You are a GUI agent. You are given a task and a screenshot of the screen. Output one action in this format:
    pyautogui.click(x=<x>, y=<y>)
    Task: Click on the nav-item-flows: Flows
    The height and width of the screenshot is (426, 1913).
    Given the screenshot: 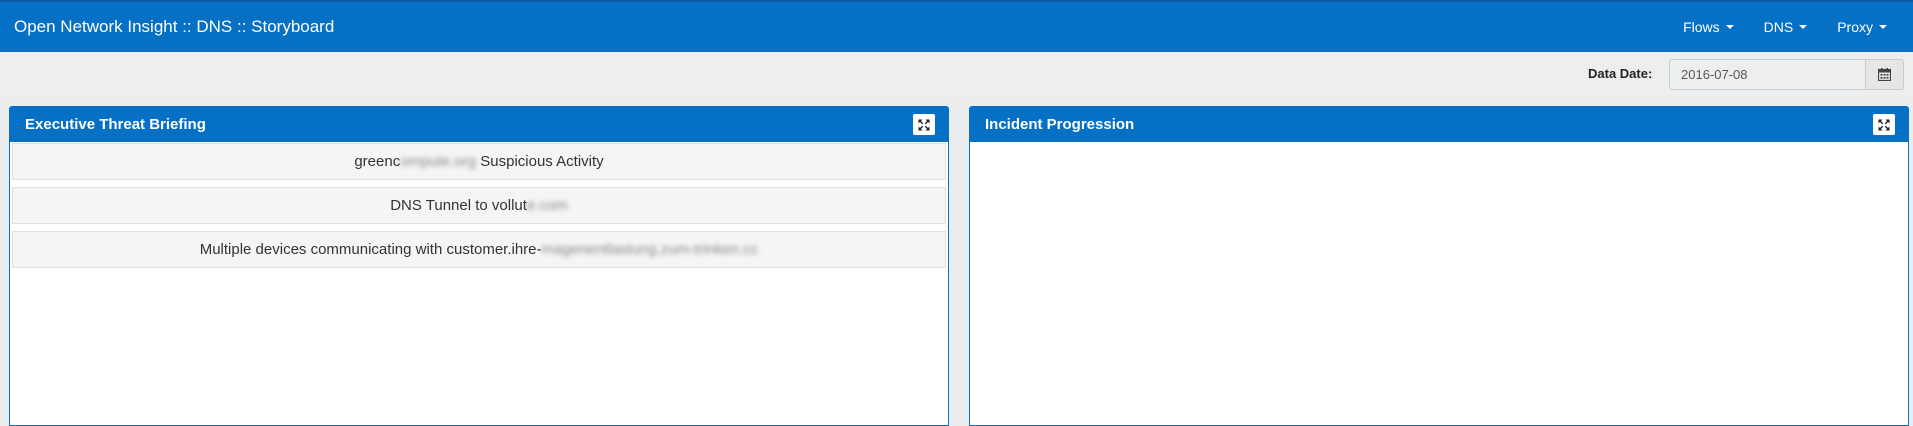 What is the action you would take?
    pyautogui.click(x=1693, y=27)
    